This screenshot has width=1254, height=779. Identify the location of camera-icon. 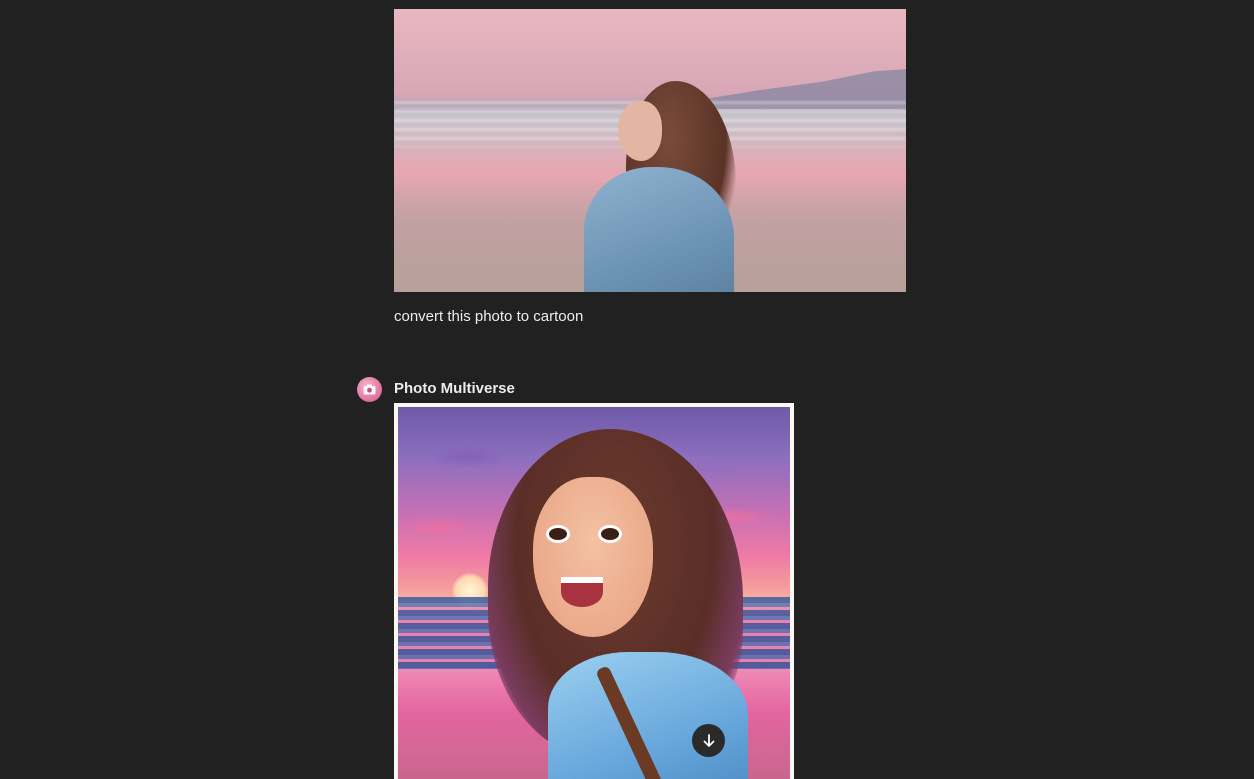
(369, 389).